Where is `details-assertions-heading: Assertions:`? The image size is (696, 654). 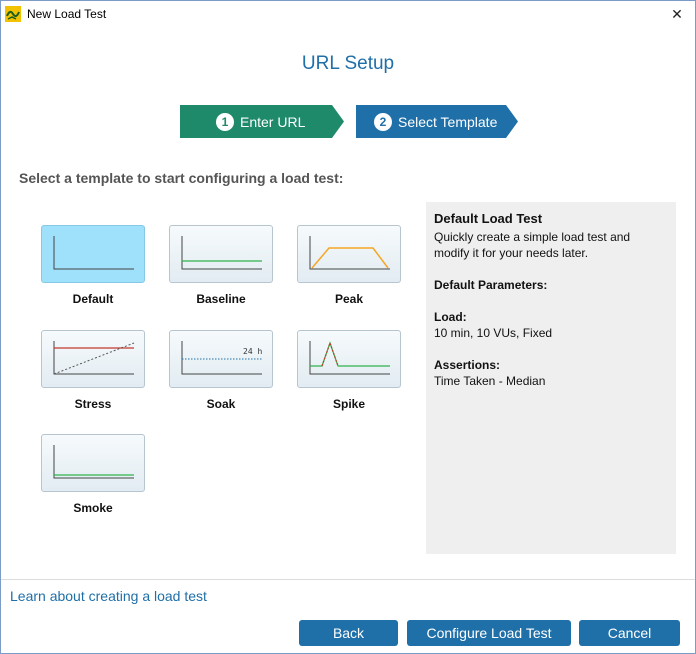
details-assertions-heading: Assertions: is located at coordinates (467, 365).